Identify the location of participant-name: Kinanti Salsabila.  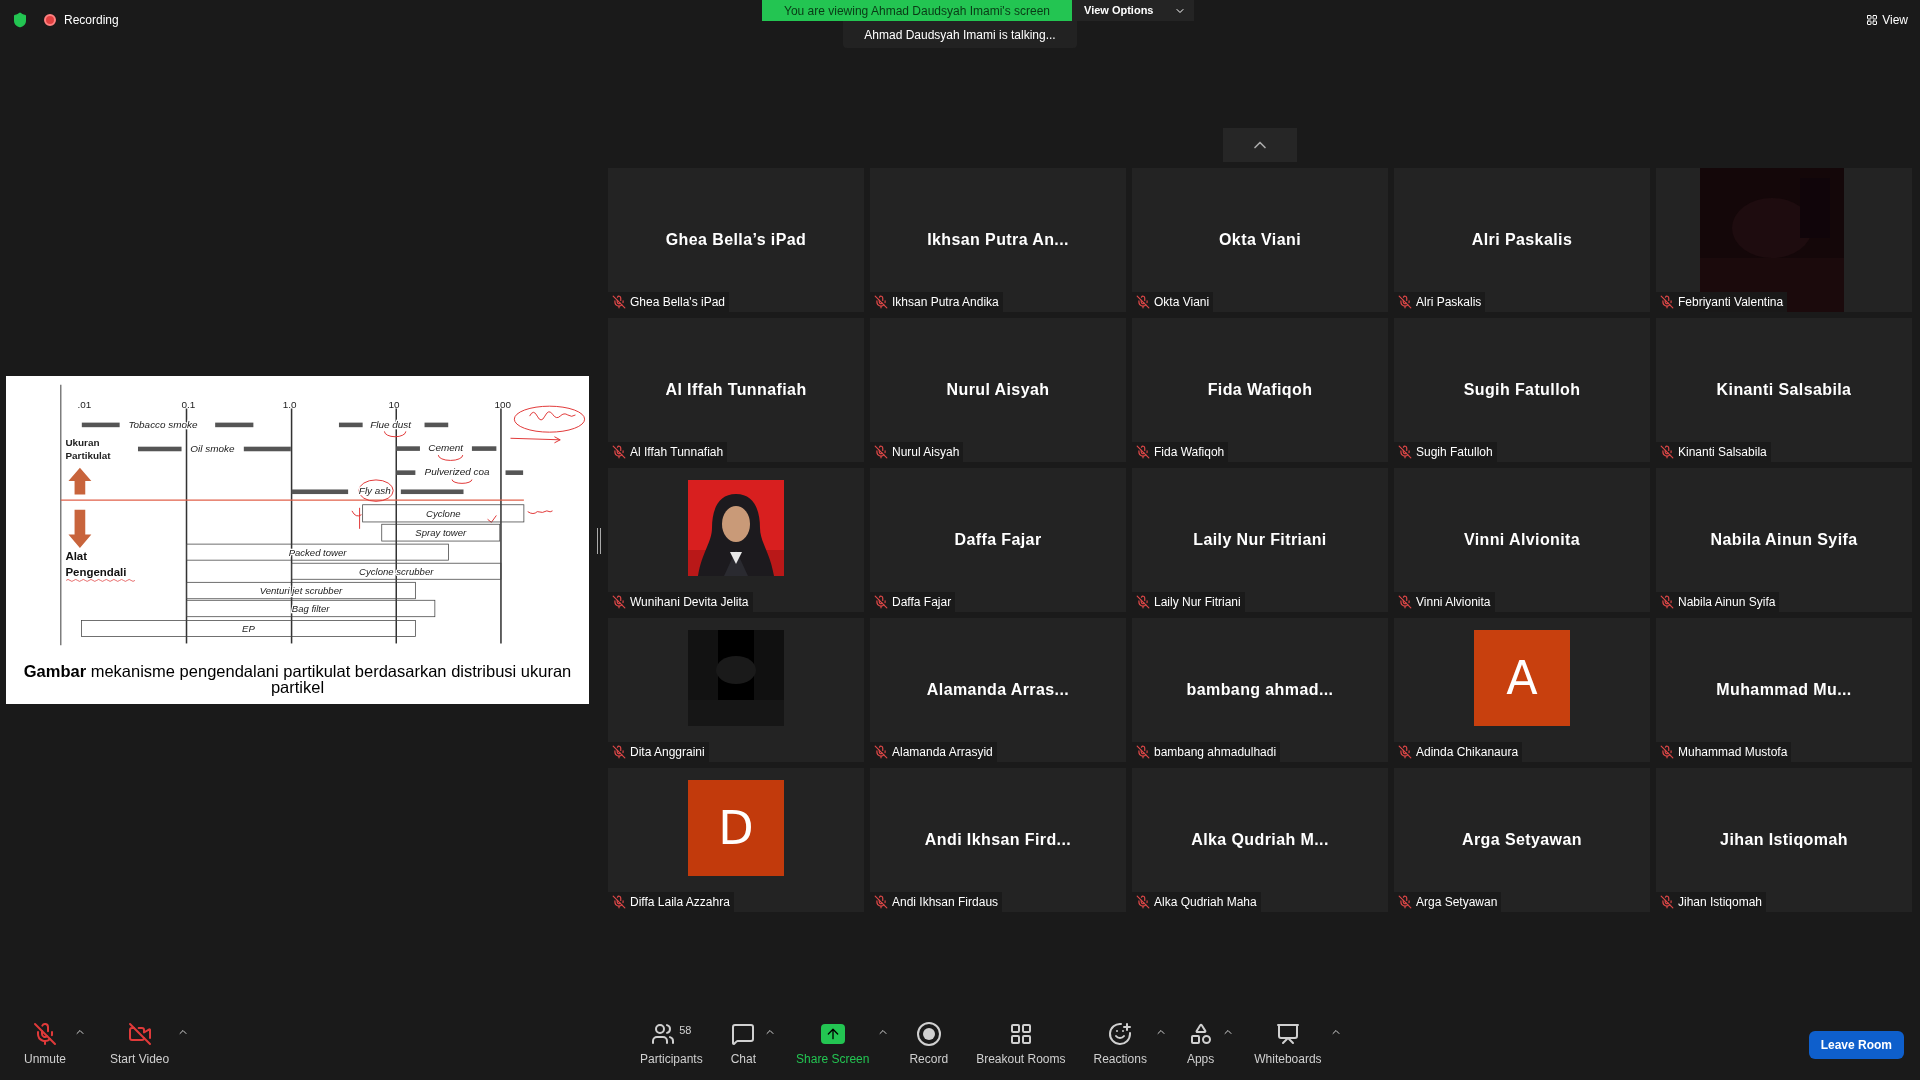
(1784, 389).